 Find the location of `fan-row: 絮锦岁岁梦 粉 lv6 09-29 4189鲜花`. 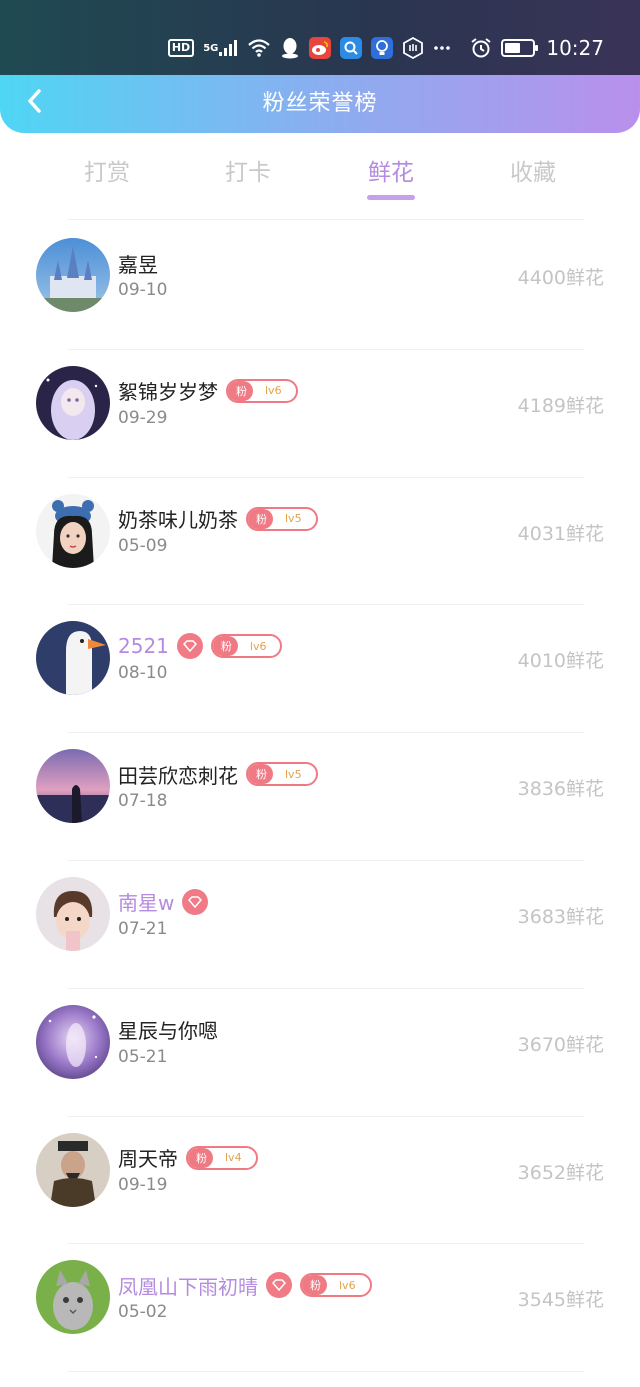

fan-row: 絮锦岁岁梦 粉 lv6 09-29 4189鲜花 is located at coordinates (320, 414).